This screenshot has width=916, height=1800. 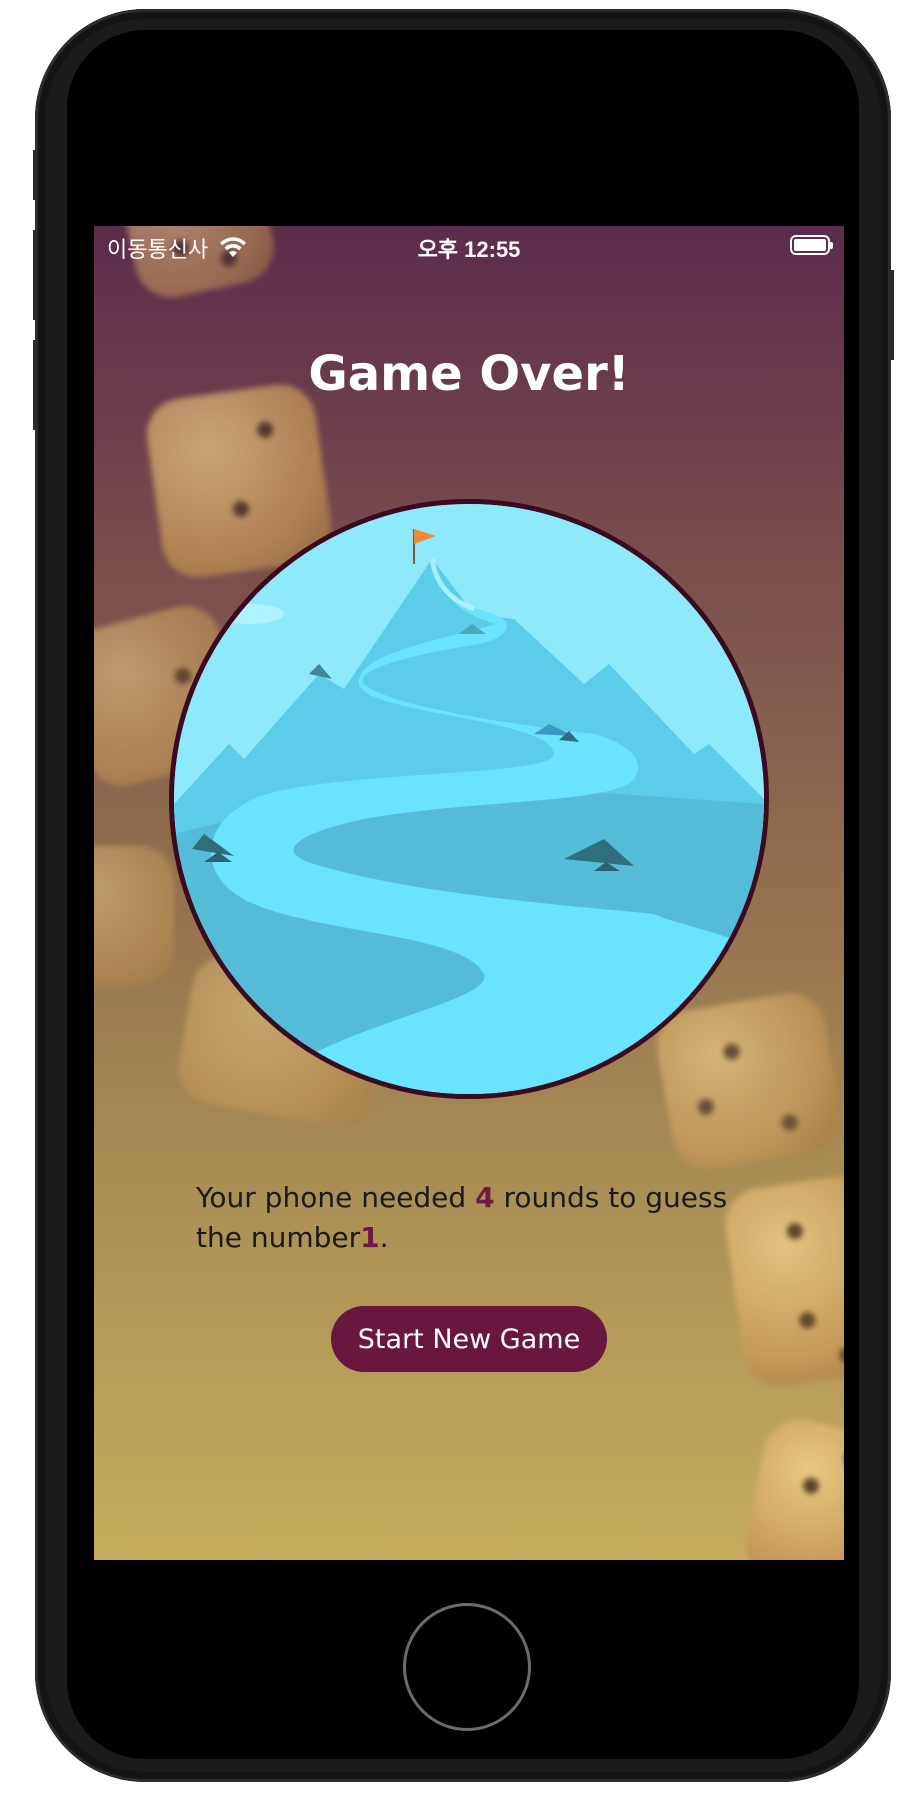 I want to click on home-button, so click(x=467, y=1667).